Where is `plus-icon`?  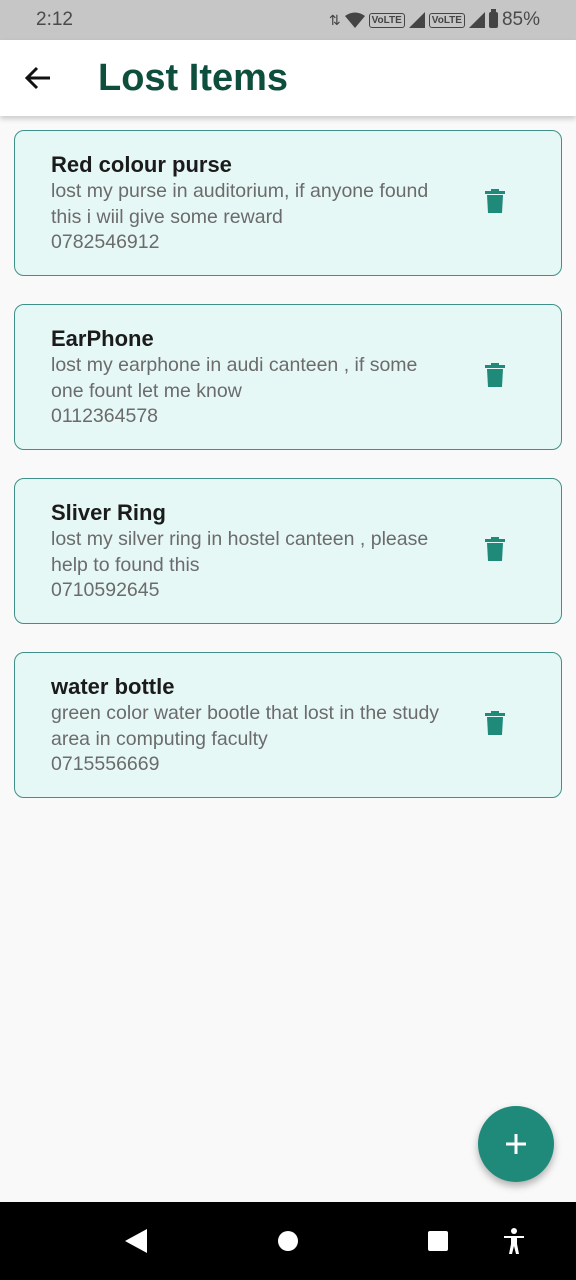 plus-icon is located at coordinates (516, 1144).